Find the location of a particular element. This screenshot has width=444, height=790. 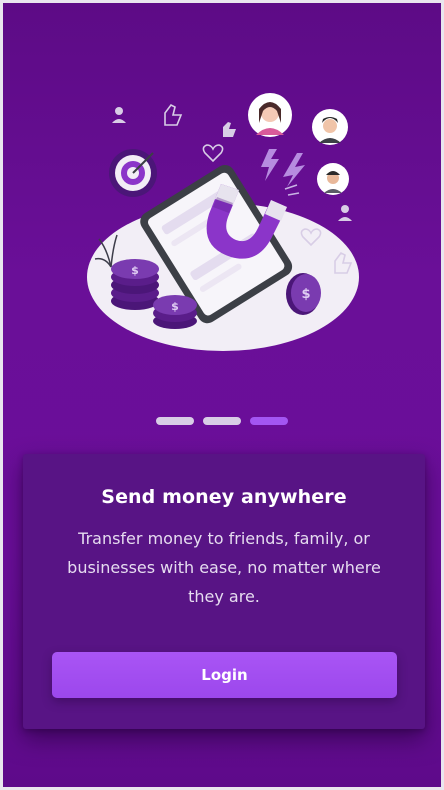

page-indicator-dot-3-active is located at coordinates (269, 421).